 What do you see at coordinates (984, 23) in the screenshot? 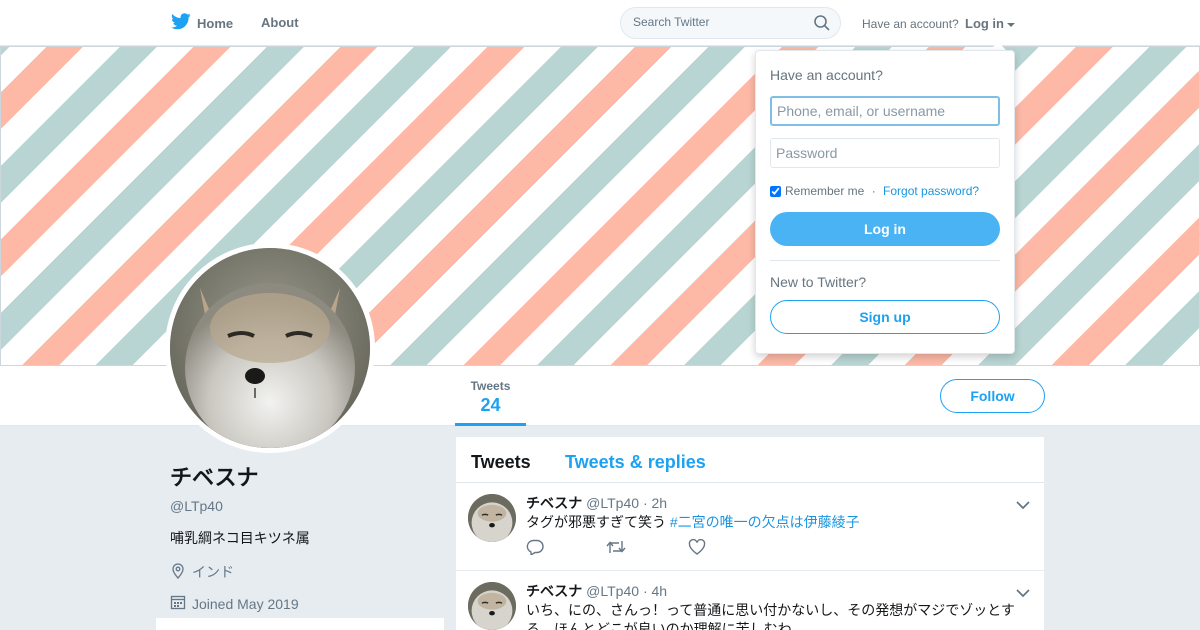
I see `login-toggle-label: Log in` at bounding box center [984, 23].